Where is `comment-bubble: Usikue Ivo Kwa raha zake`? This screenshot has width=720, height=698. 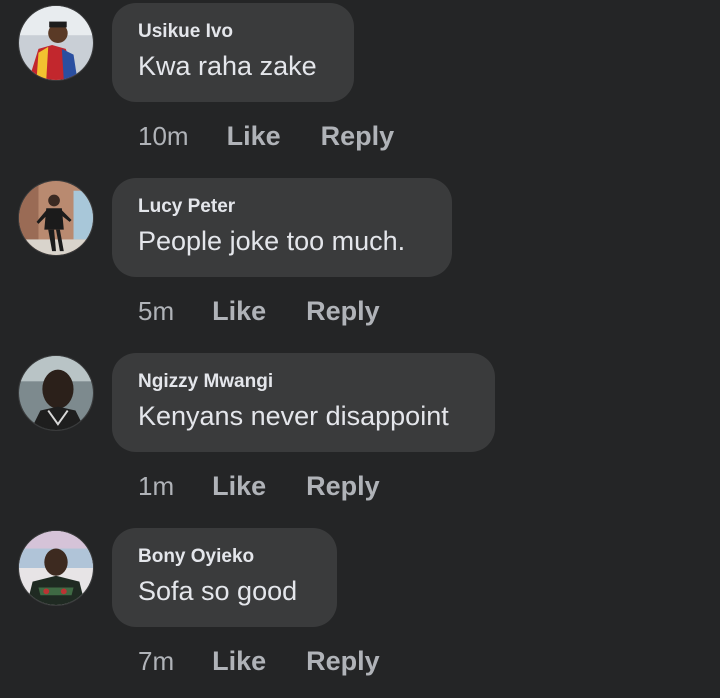
comment-bubble: Usikue Ivo Kwa raha zake is located at coordinates (233, 52).